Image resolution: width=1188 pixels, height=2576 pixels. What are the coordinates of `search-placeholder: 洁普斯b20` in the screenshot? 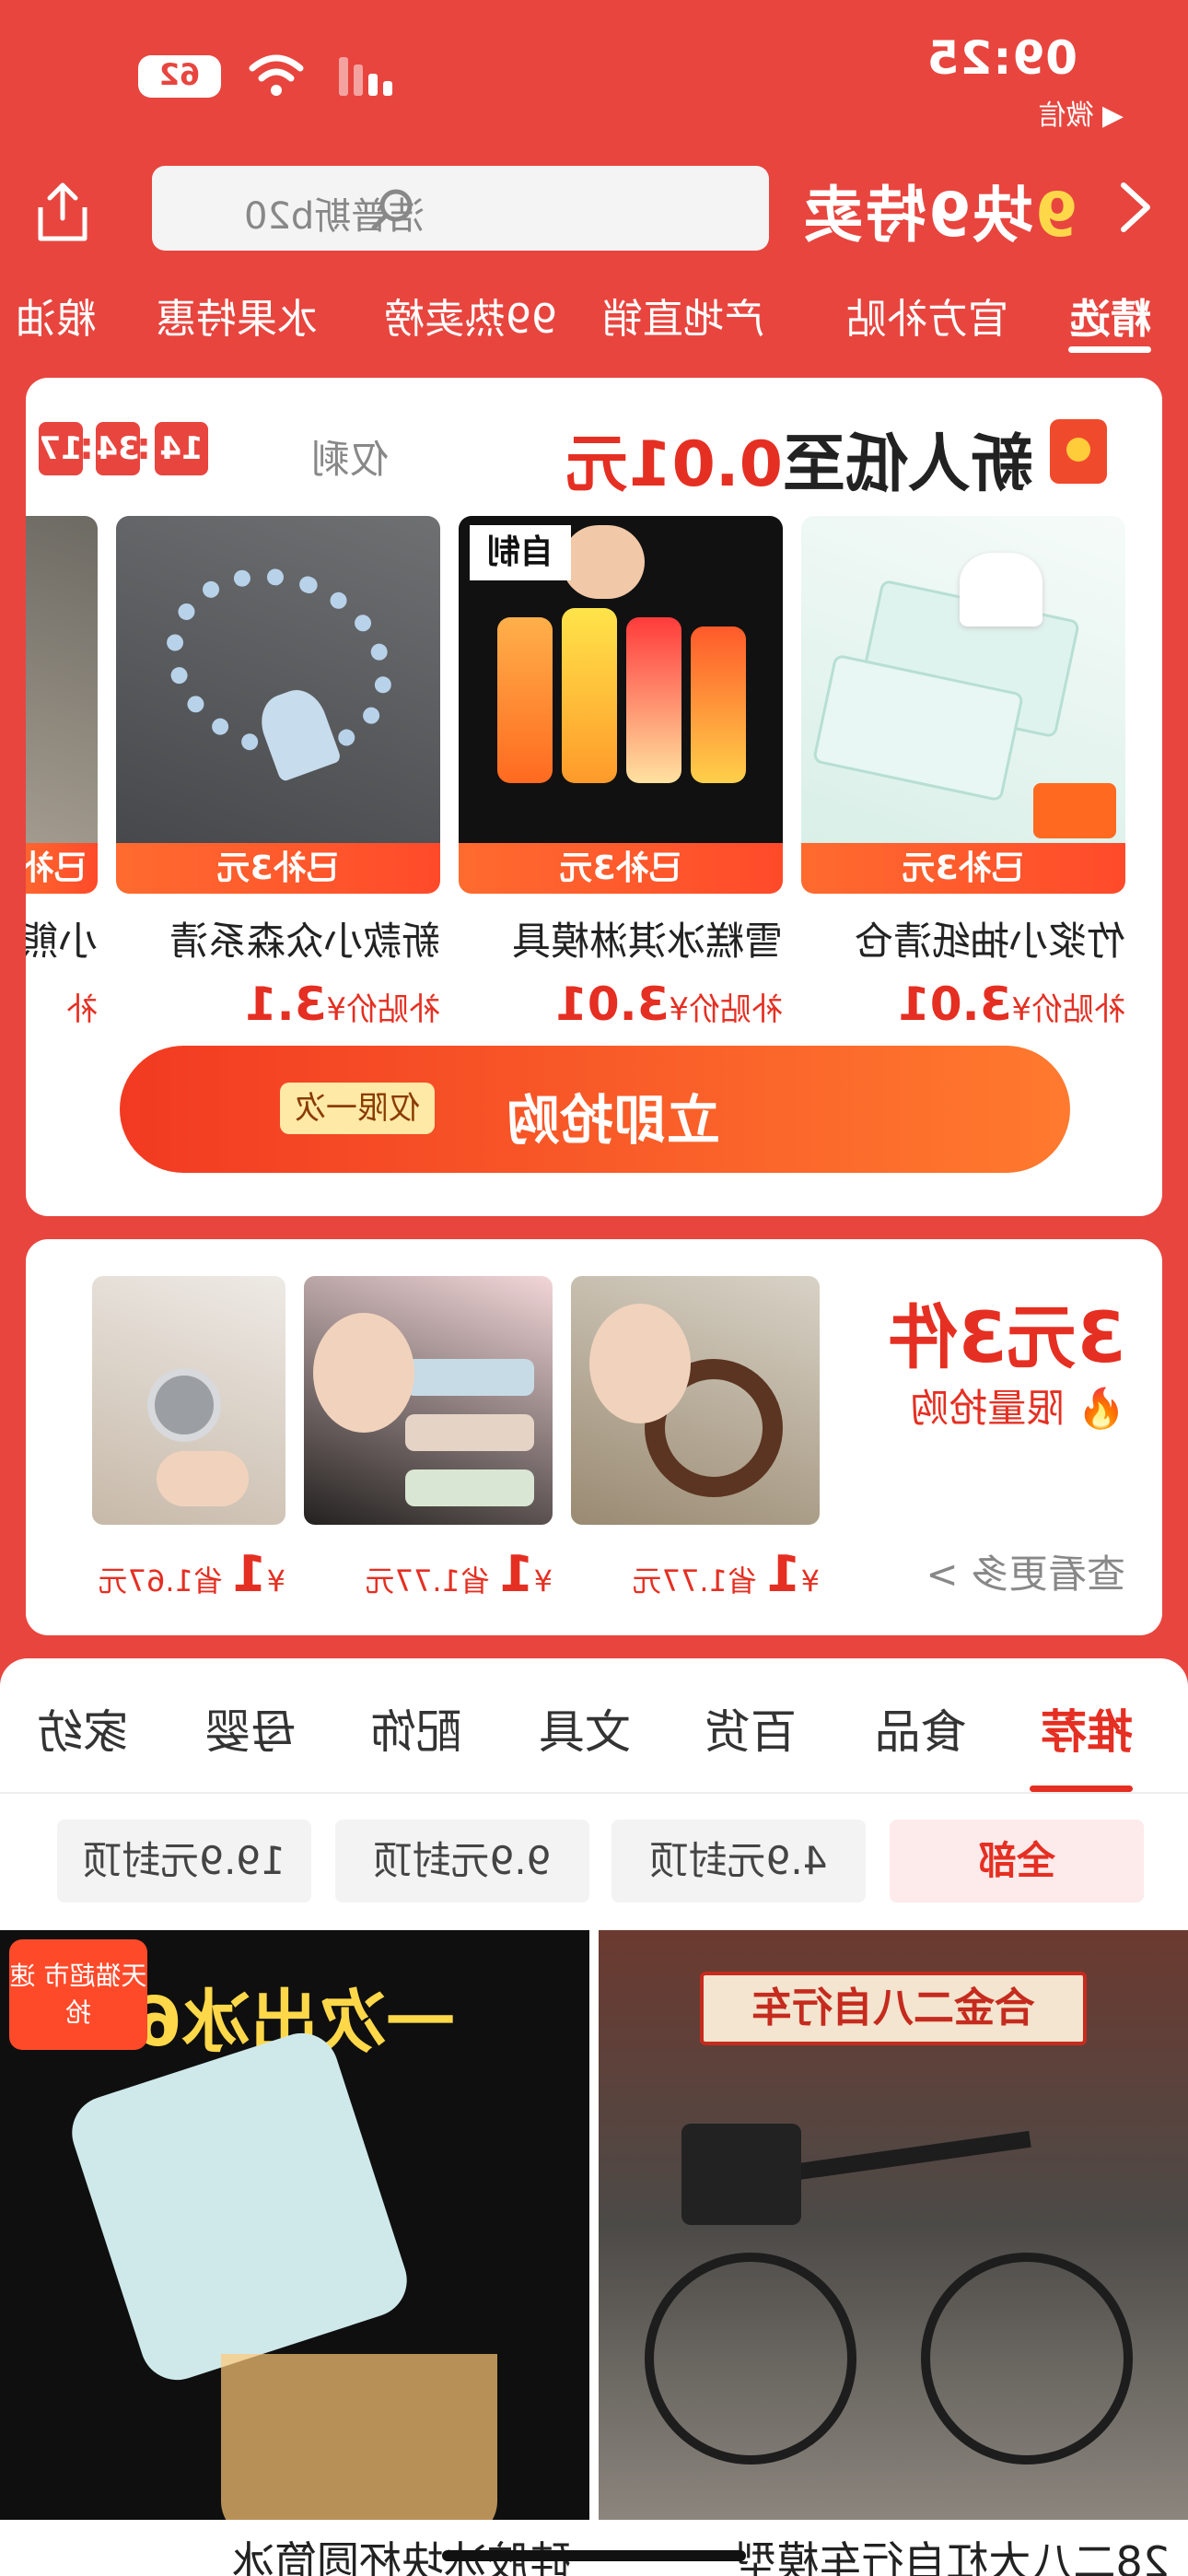 It's located at (335, 216).